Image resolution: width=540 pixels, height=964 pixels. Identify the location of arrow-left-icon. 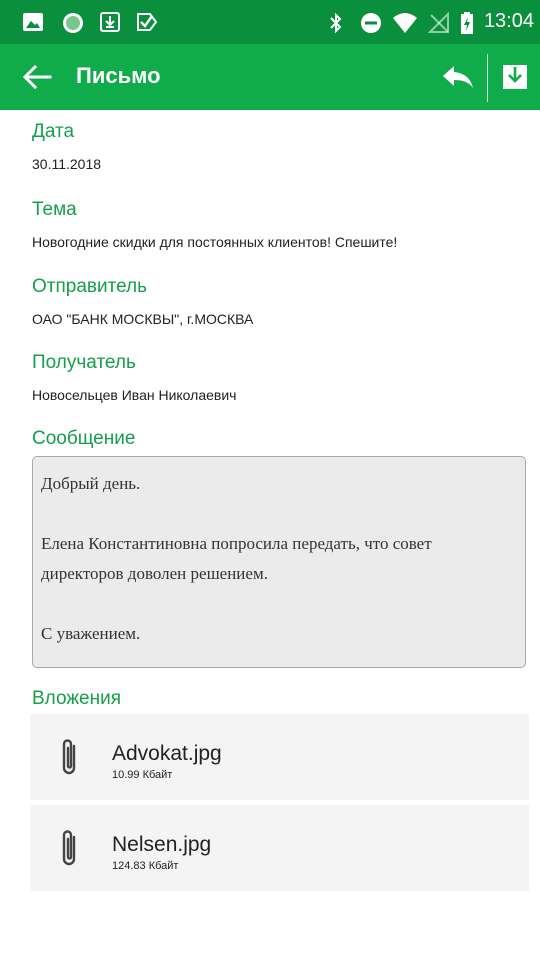
(37, 77).